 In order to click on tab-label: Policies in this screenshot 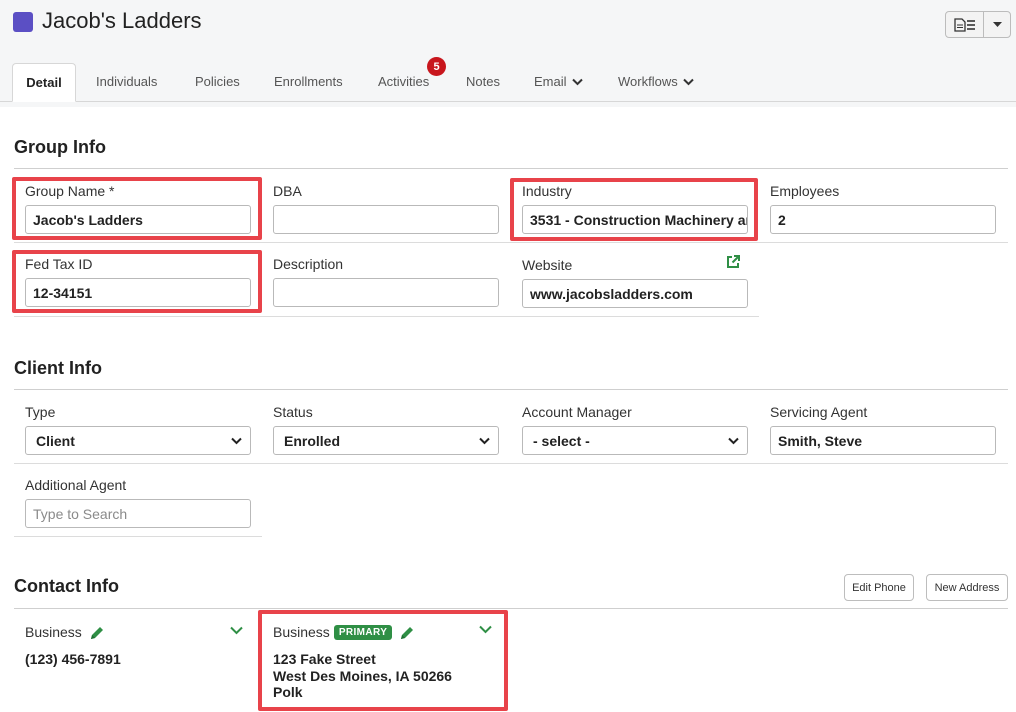, I will do `click(217, 81)`.